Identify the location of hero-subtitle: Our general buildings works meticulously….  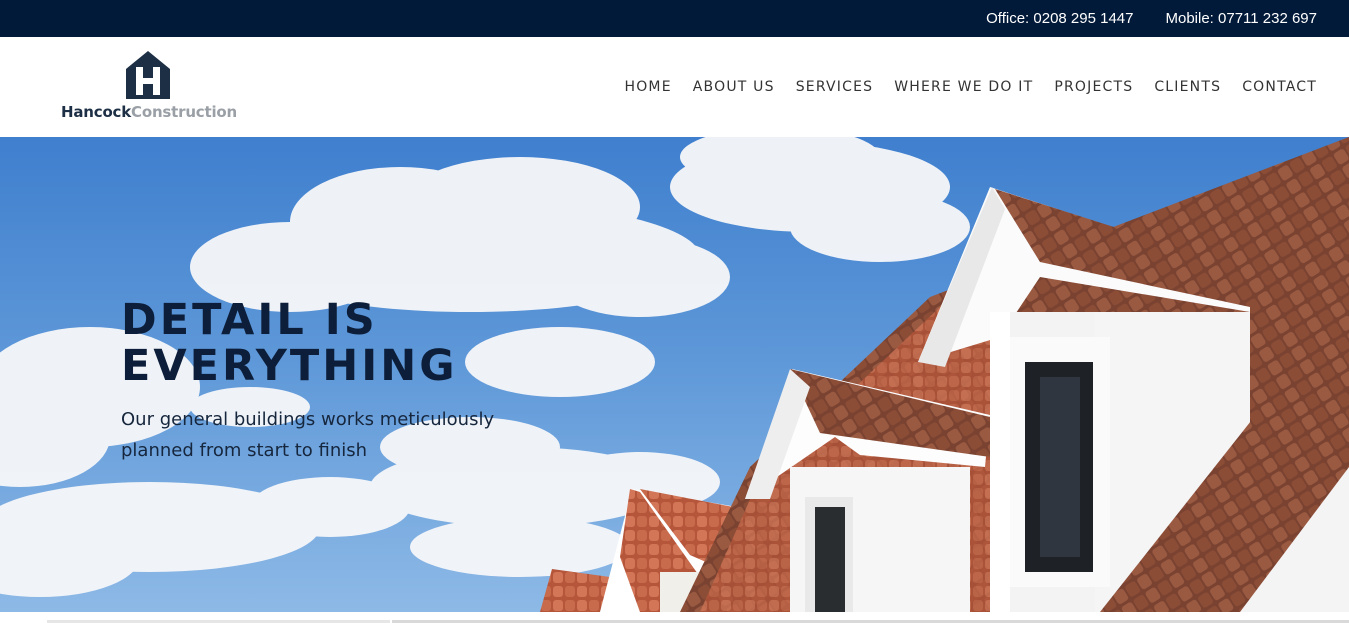
(308, 435).